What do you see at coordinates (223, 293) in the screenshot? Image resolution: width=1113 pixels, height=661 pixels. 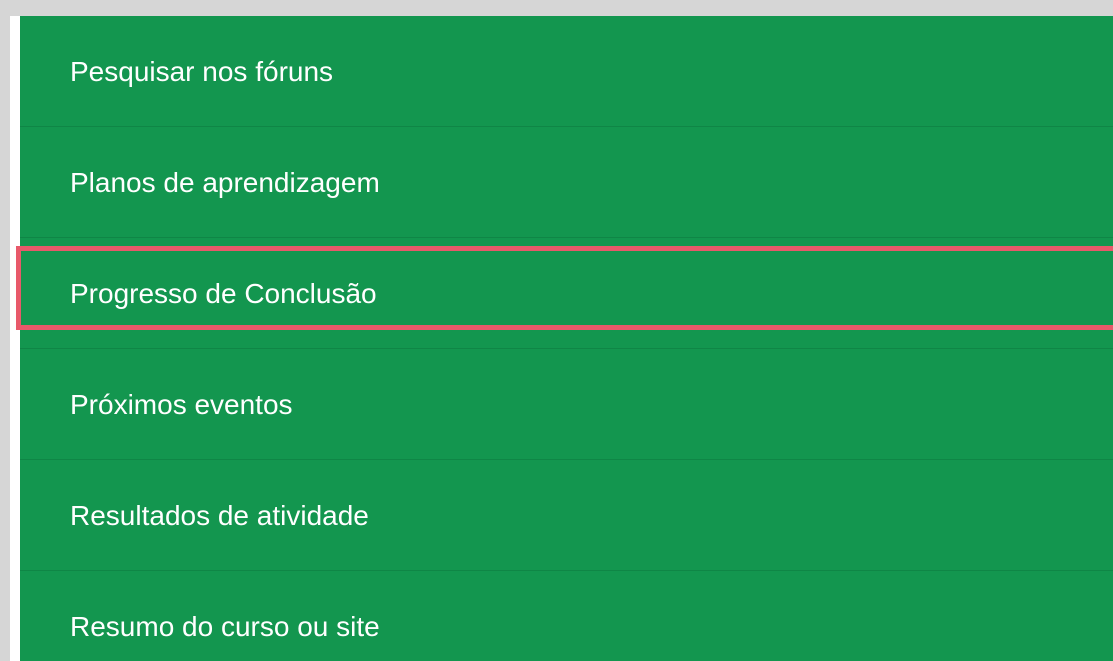 I see `menu-item-label: Progresso de Conclusão` at bounding box center [223, 293].